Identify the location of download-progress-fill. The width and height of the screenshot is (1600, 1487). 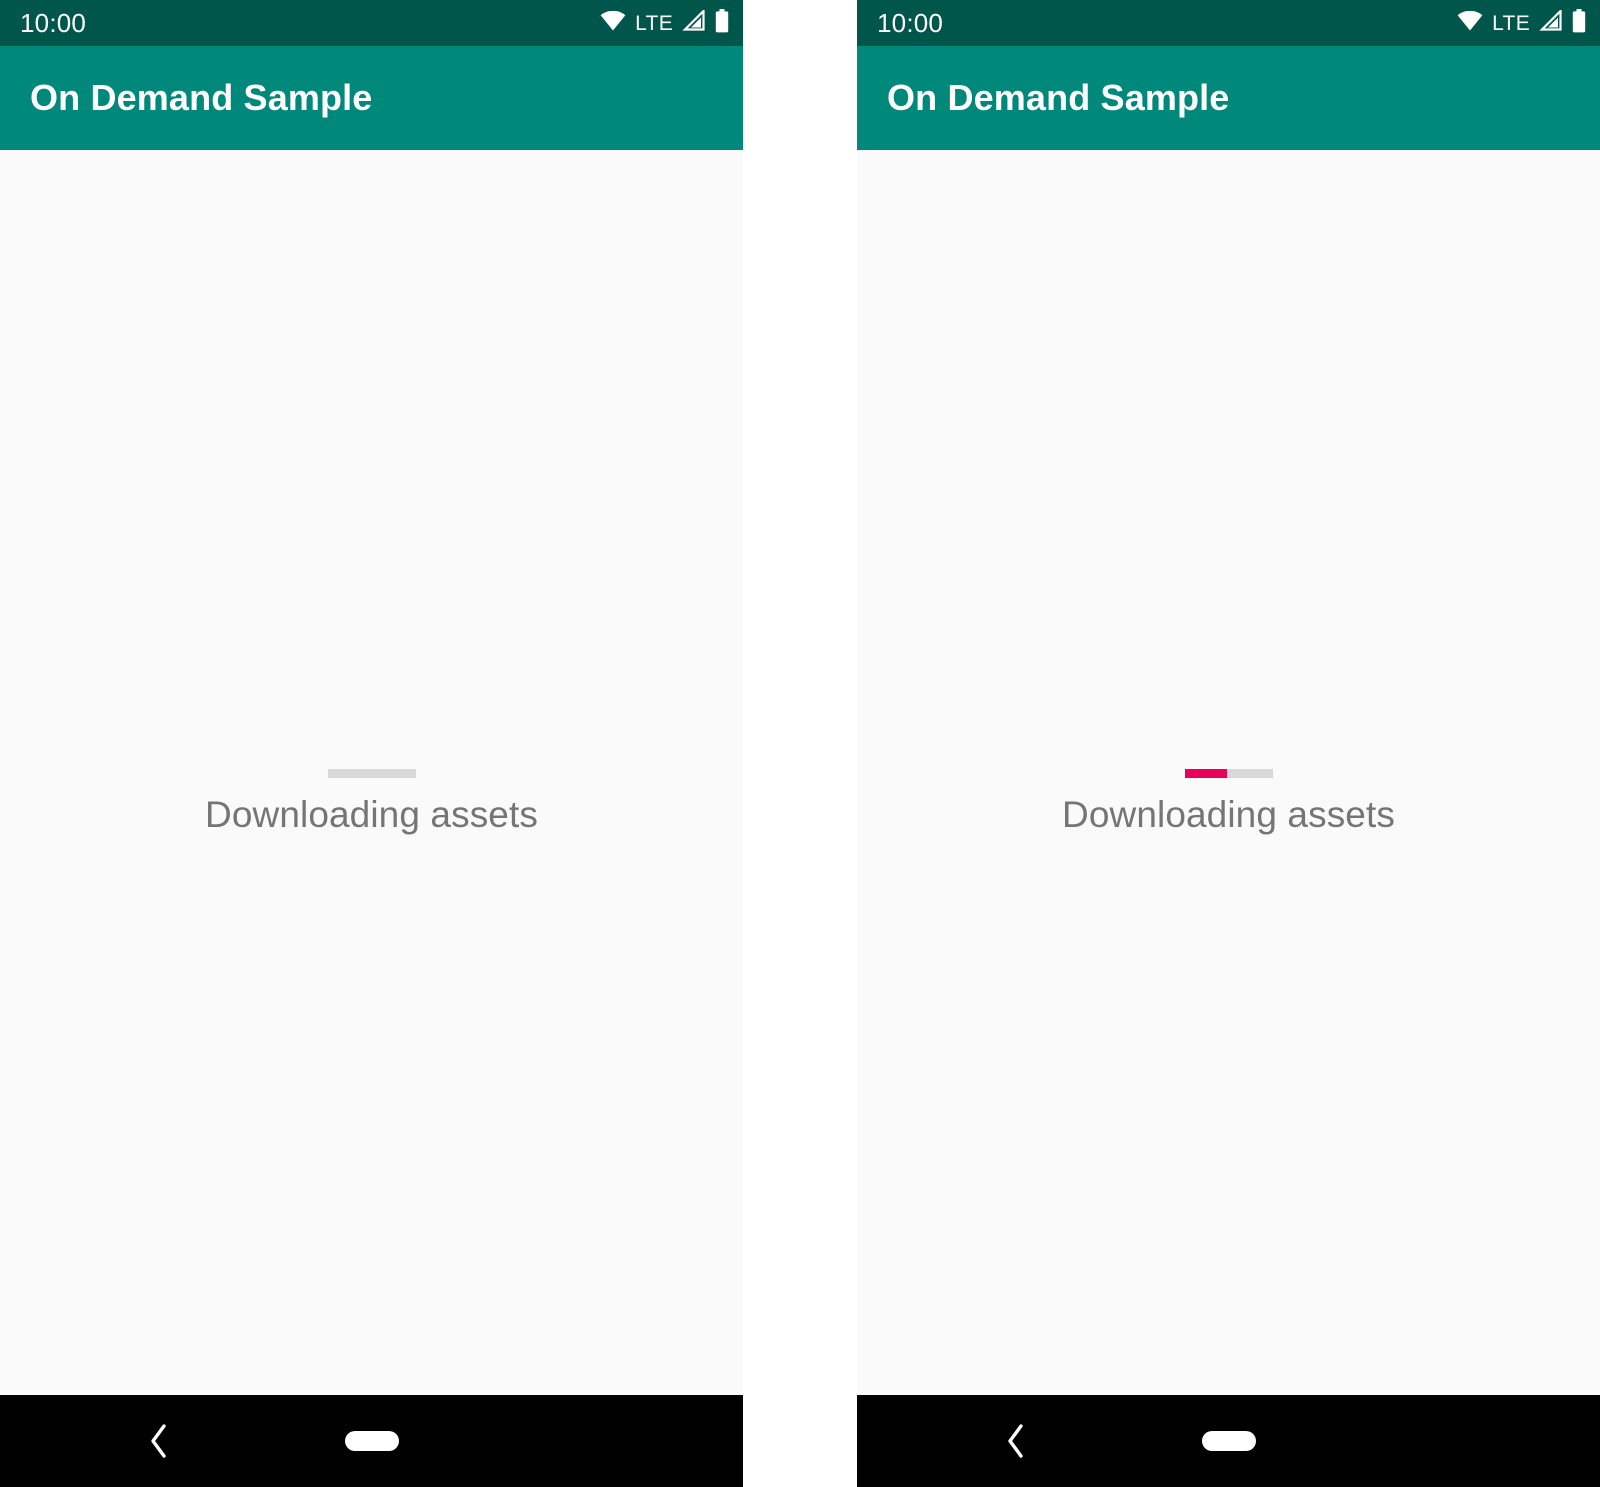
(1205, 773).